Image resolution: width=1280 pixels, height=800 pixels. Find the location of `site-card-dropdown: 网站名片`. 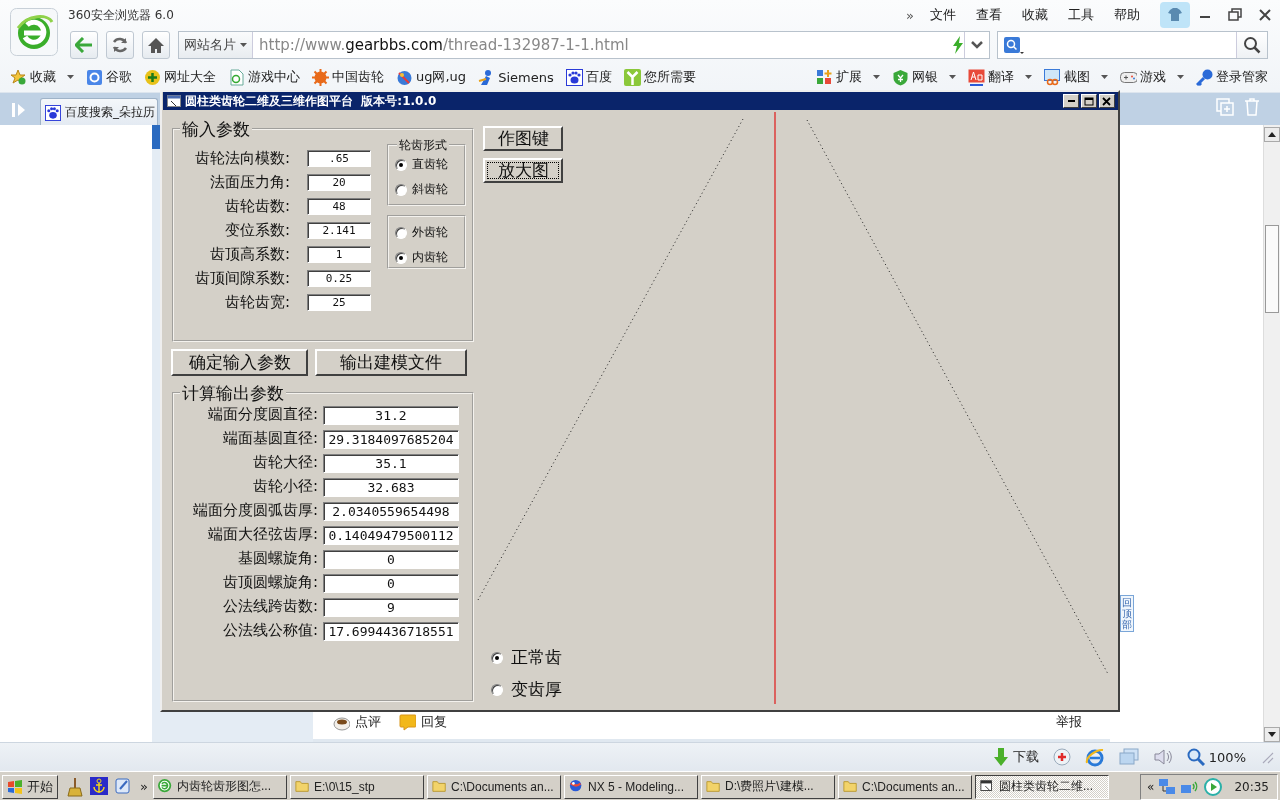

site-card-dropdown: 网站名片 is located at coordinates (216, 45).